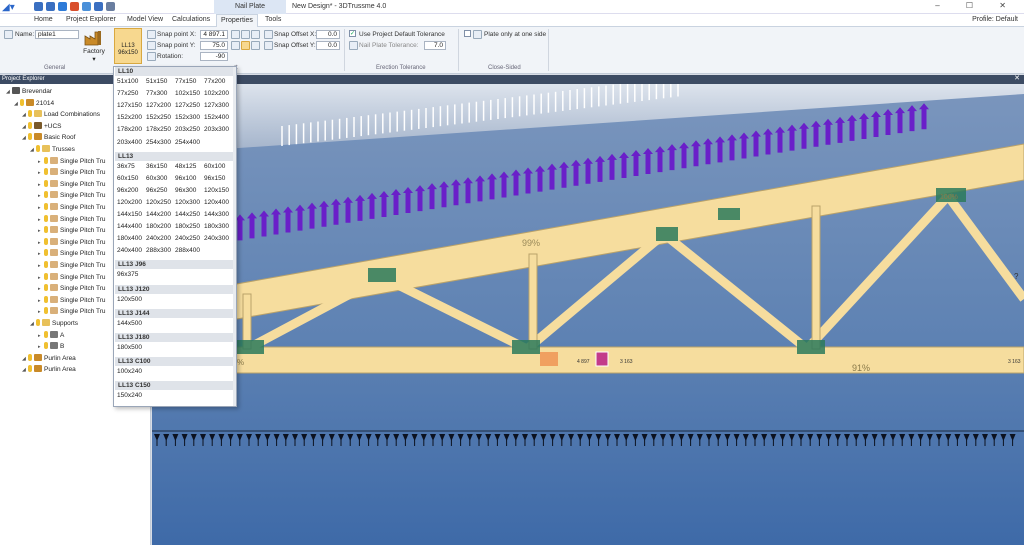 Image resolution: width=1024 pixels, height=545 pixels. What do you see at coordinates (49, 358) in the screenshot?
I see `tree-item: ◢ Purlin Area` at bounding box center [49, 358].